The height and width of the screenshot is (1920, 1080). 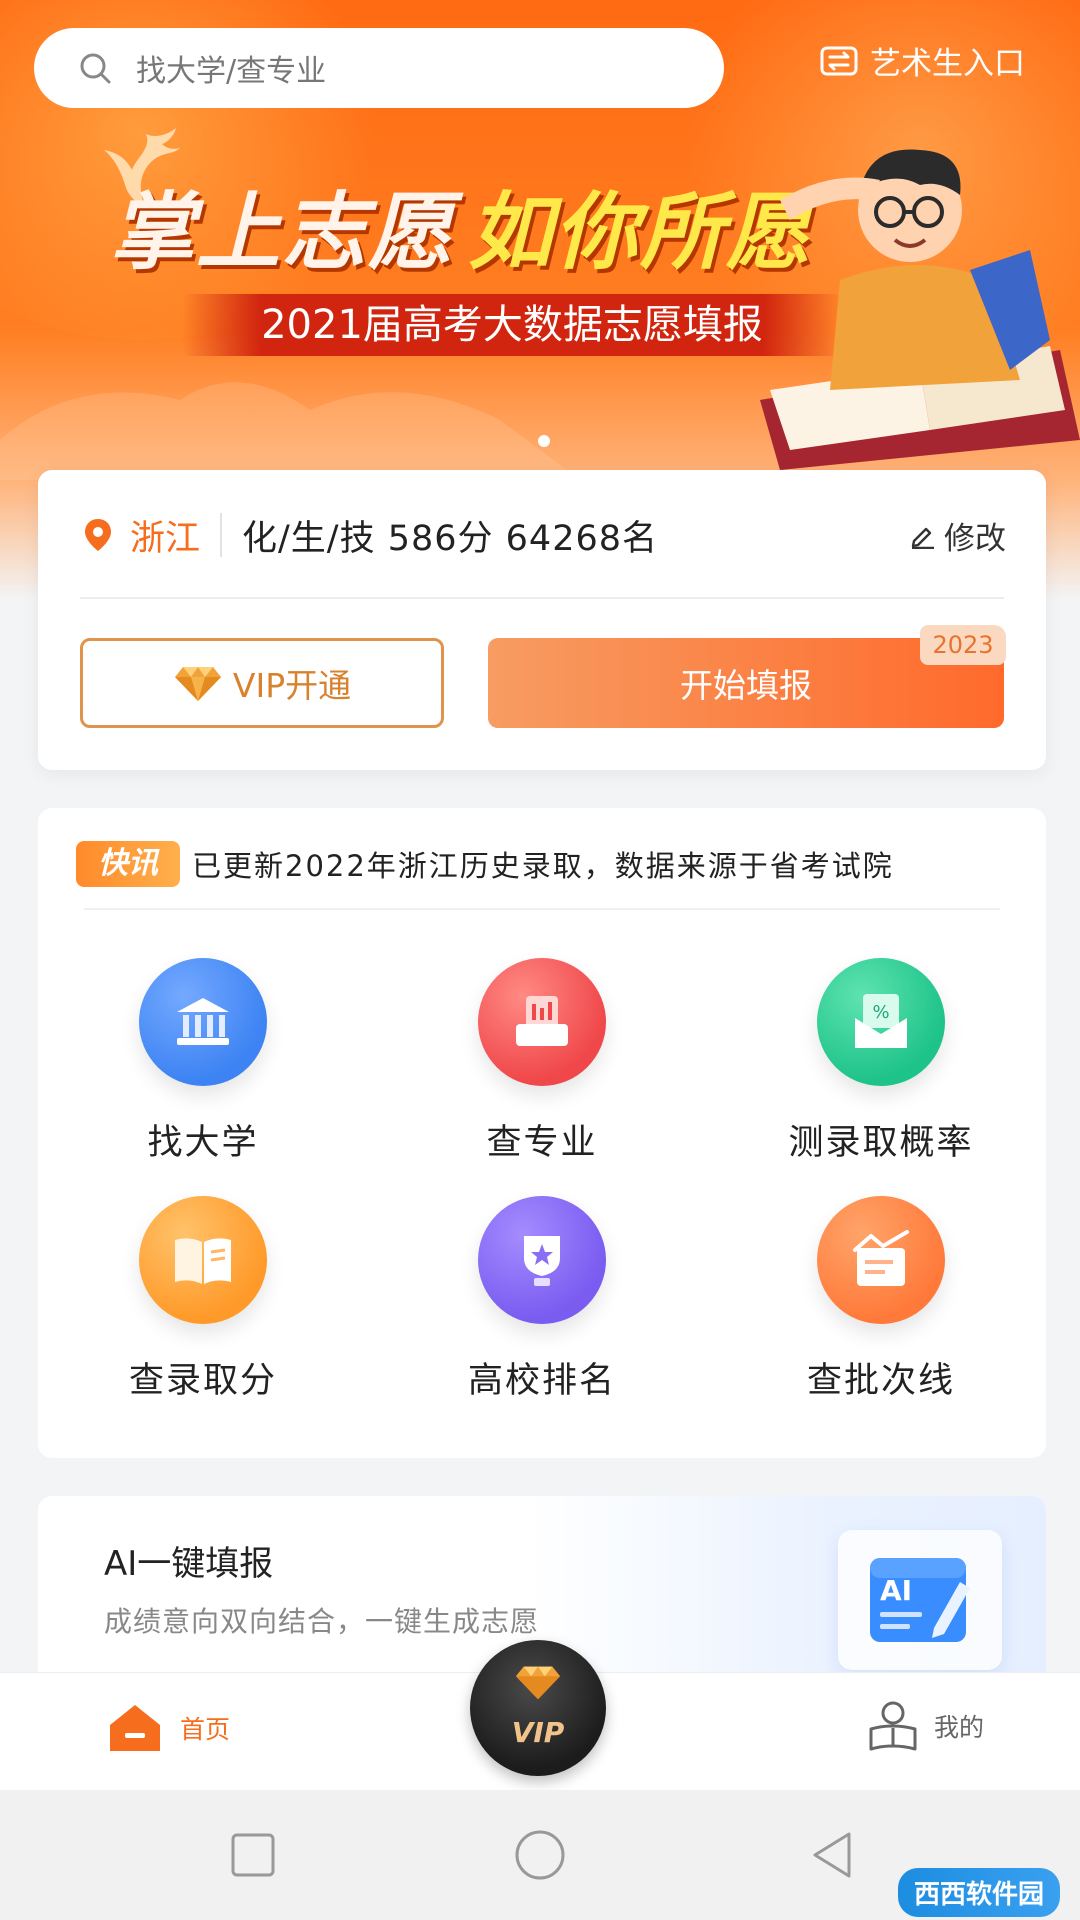 What do you see at coordinates (963, 645) in the screenshot?
I see `year-badge: 2023` at bounding box center [963, 645].